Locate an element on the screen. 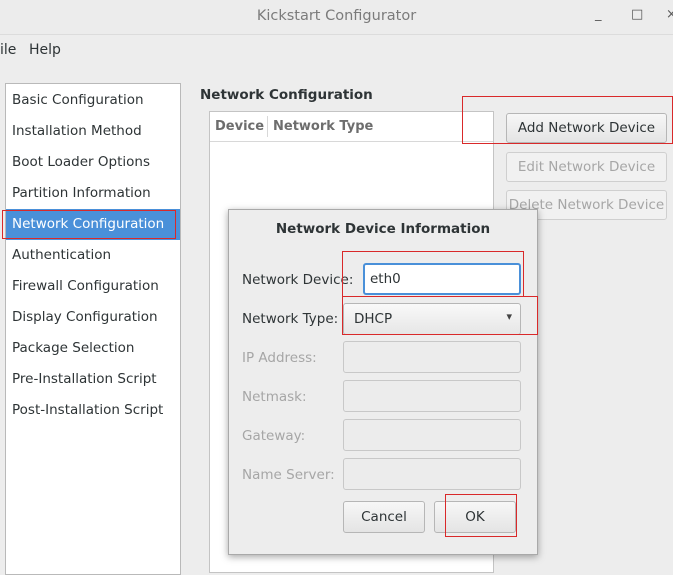 The image size is (673, 575). column-header-network-type: Network Type is located at coordinates (323, 126).